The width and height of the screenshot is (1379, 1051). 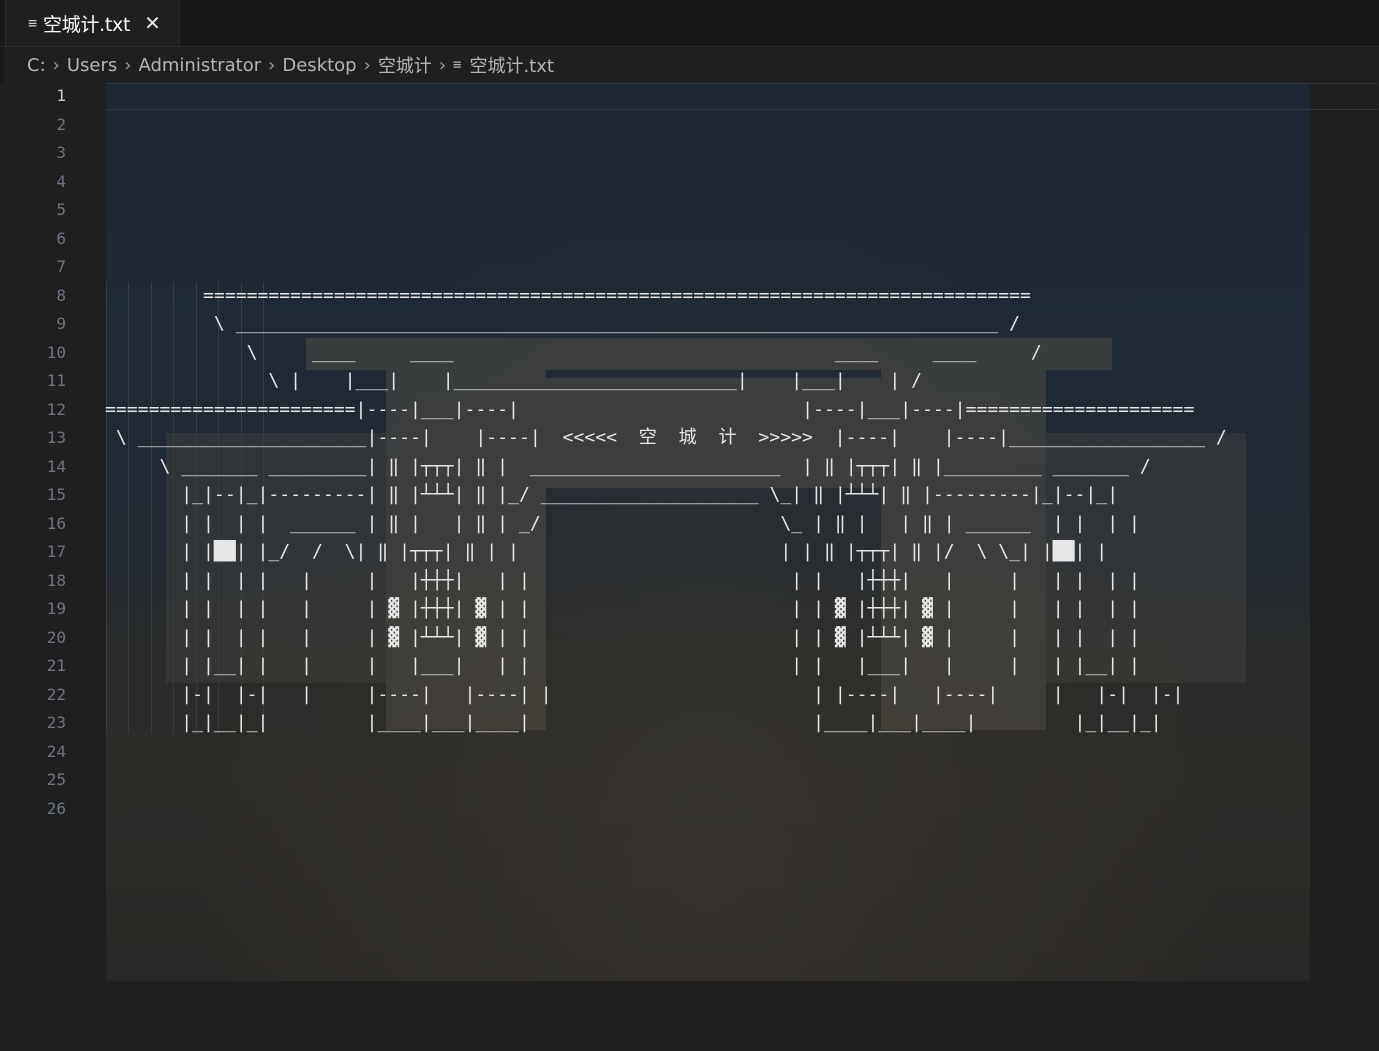 I want to click on line-number: 14, so click(x=56, y=466).